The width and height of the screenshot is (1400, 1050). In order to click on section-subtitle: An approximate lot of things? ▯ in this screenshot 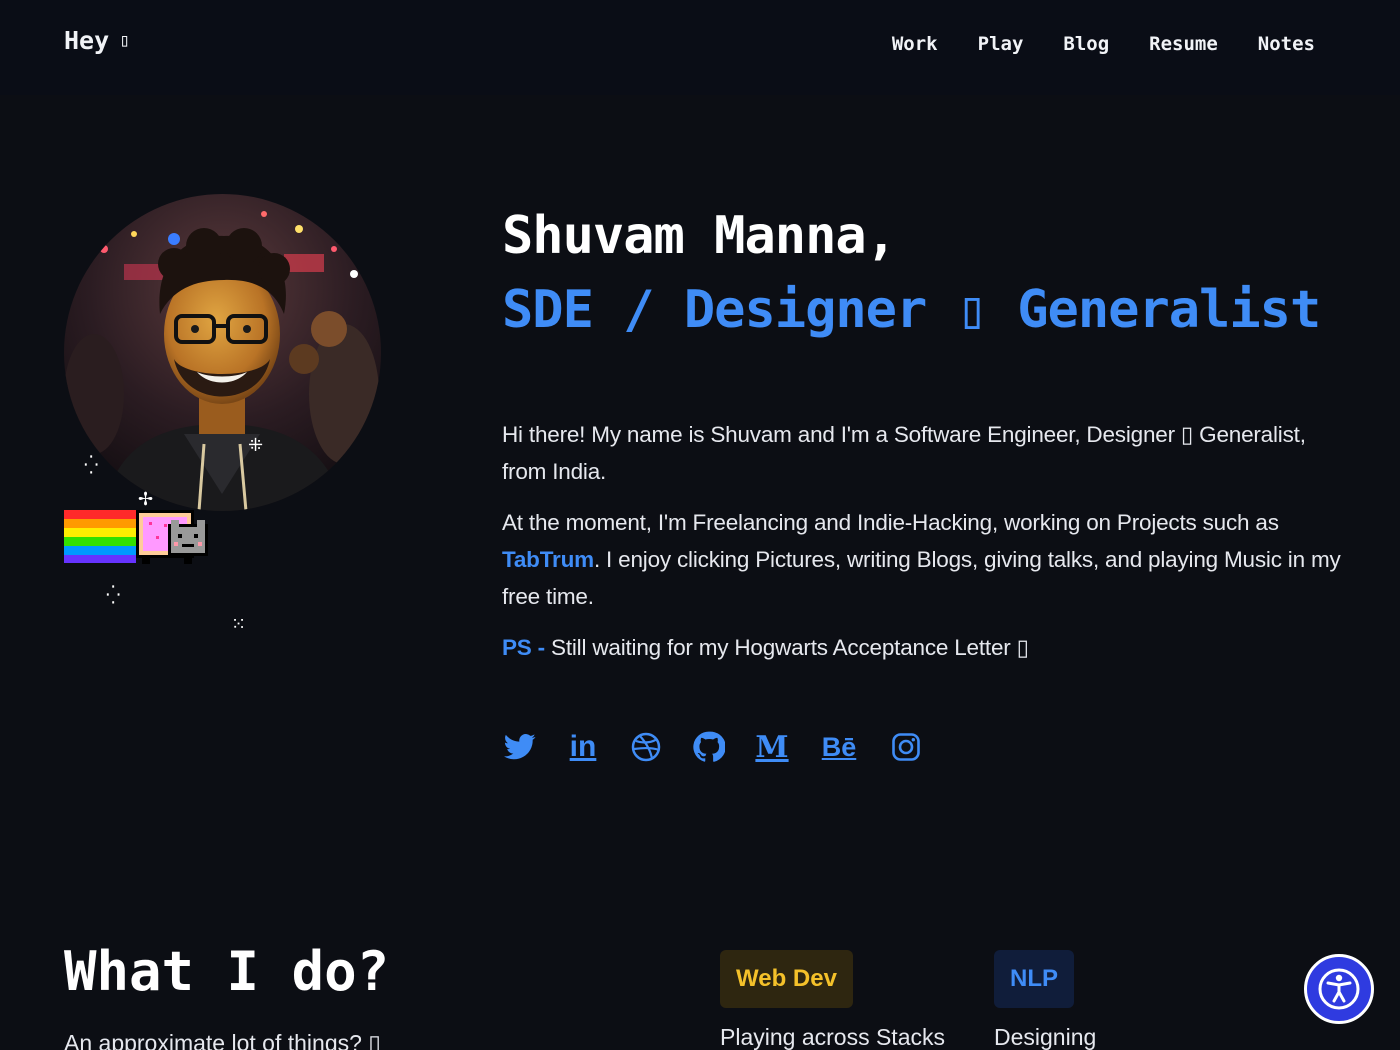, I will do `click(222, 1040)`.